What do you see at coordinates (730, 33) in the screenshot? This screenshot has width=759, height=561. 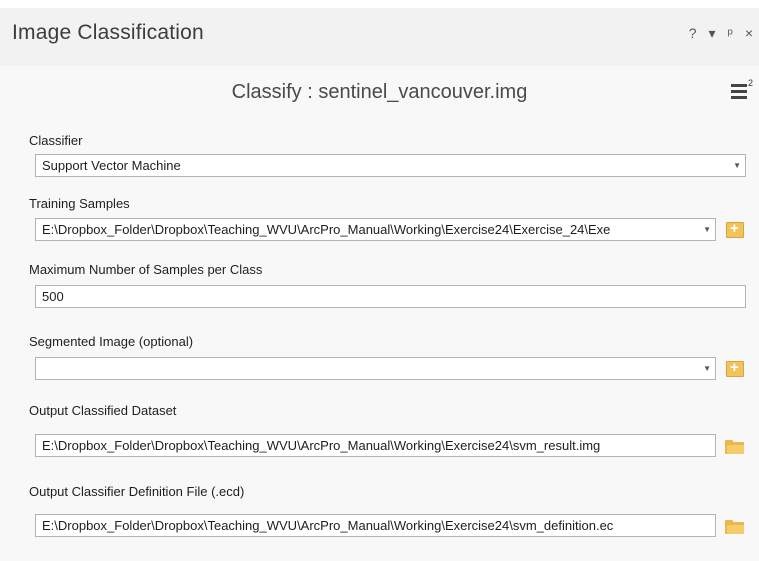 I see `pin-icon: ᵖ` at bounding box center [730, 33].